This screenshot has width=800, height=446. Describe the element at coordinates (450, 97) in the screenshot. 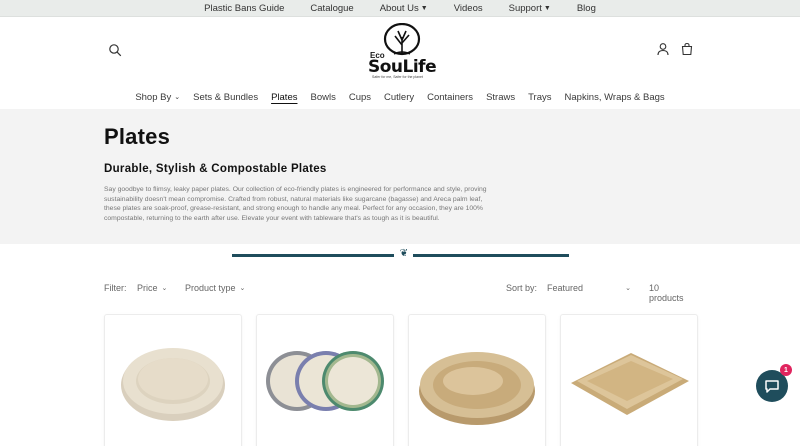

I see `nav-item-containers: Containers` at that location.